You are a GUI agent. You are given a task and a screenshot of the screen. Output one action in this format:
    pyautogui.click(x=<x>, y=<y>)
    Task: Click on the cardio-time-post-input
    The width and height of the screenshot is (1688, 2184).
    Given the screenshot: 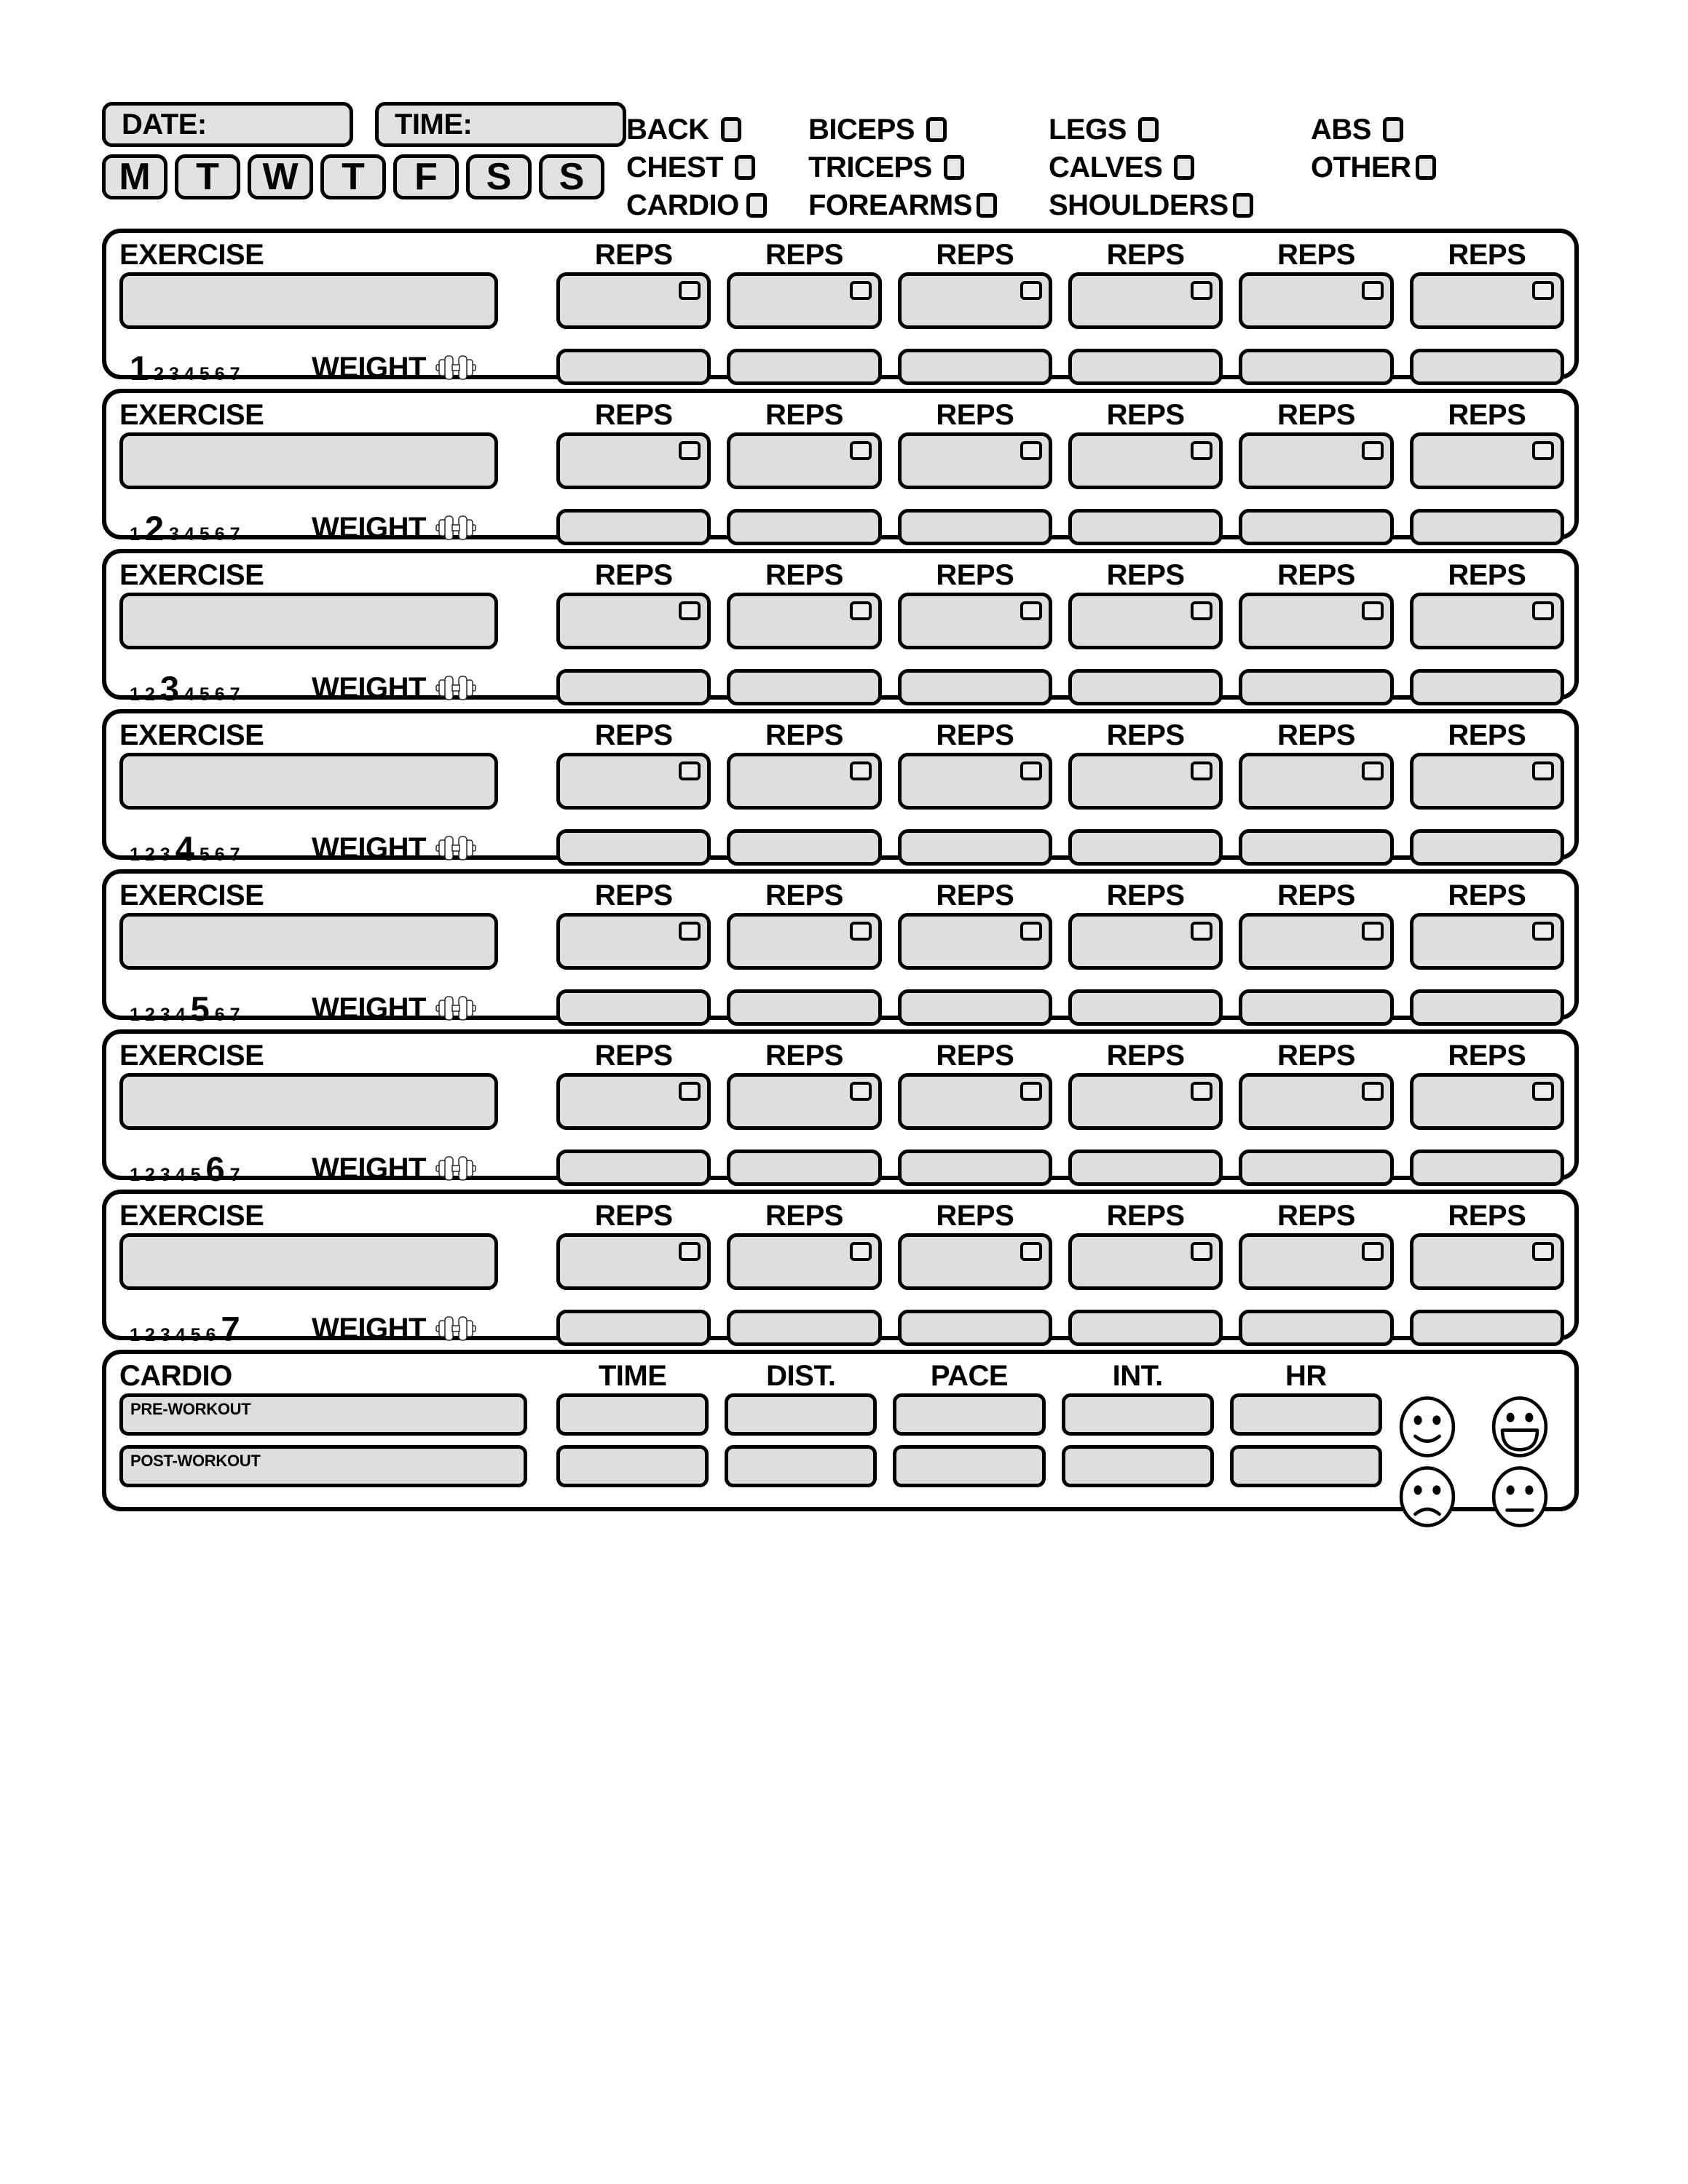 What is the action you would take?
    pyautogui.click(x=632, y=1466)
    